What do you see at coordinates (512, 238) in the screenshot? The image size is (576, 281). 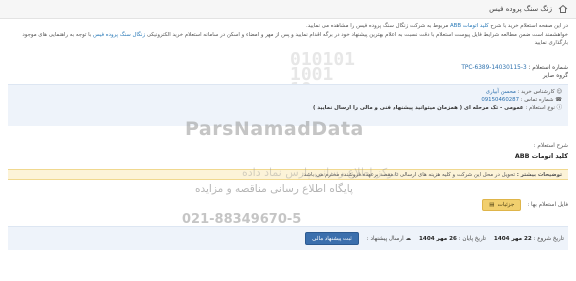 I see `start-date: 22 مهر 1404` at bounding box center [512, 238].